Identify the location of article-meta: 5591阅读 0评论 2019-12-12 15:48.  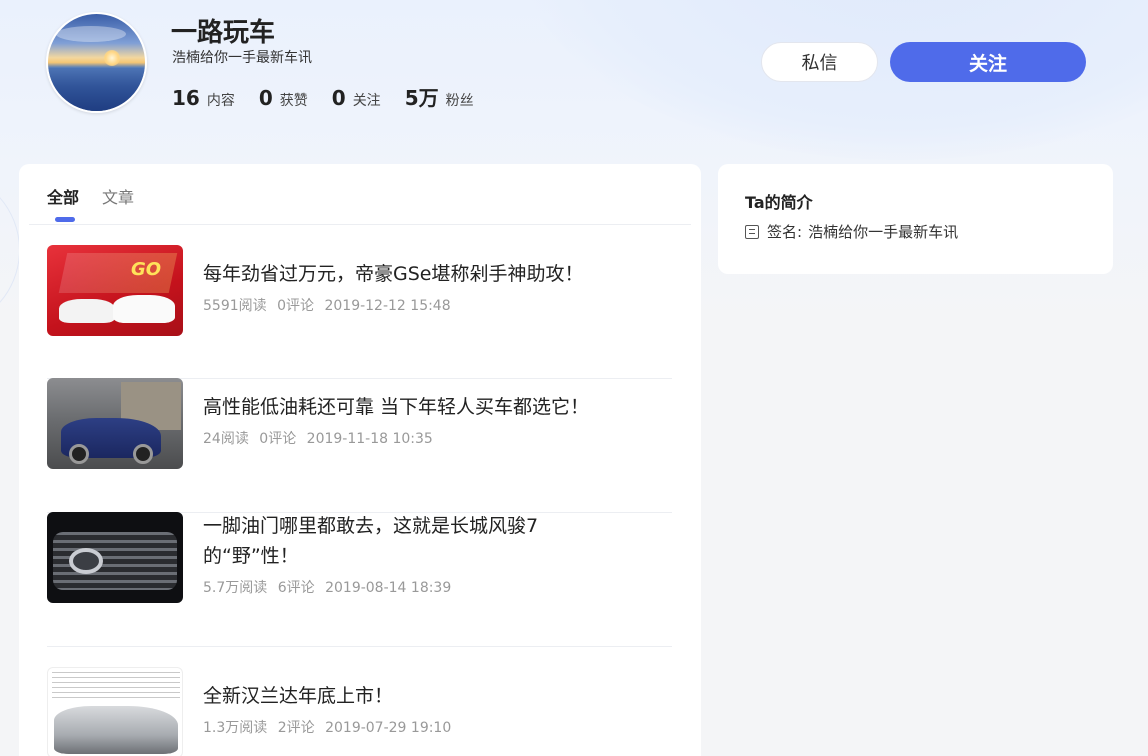
(413, 305).